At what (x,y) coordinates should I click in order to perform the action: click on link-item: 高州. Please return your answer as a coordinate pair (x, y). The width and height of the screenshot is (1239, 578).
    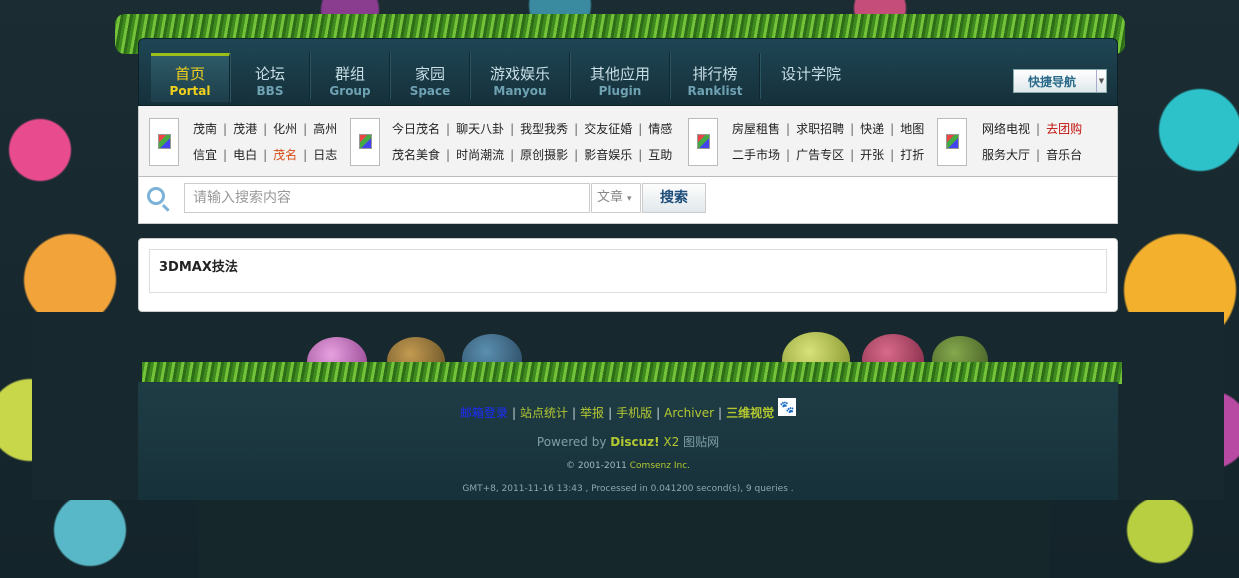
    Looking at the image, I should click on (325, 129).